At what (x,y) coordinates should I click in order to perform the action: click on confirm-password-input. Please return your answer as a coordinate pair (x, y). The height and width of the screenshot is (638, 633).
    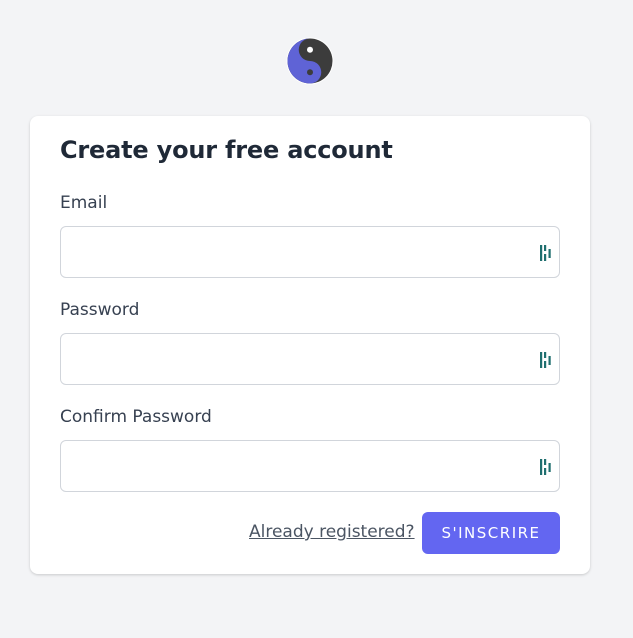
    Looking at the image, I should click on (310, 466).